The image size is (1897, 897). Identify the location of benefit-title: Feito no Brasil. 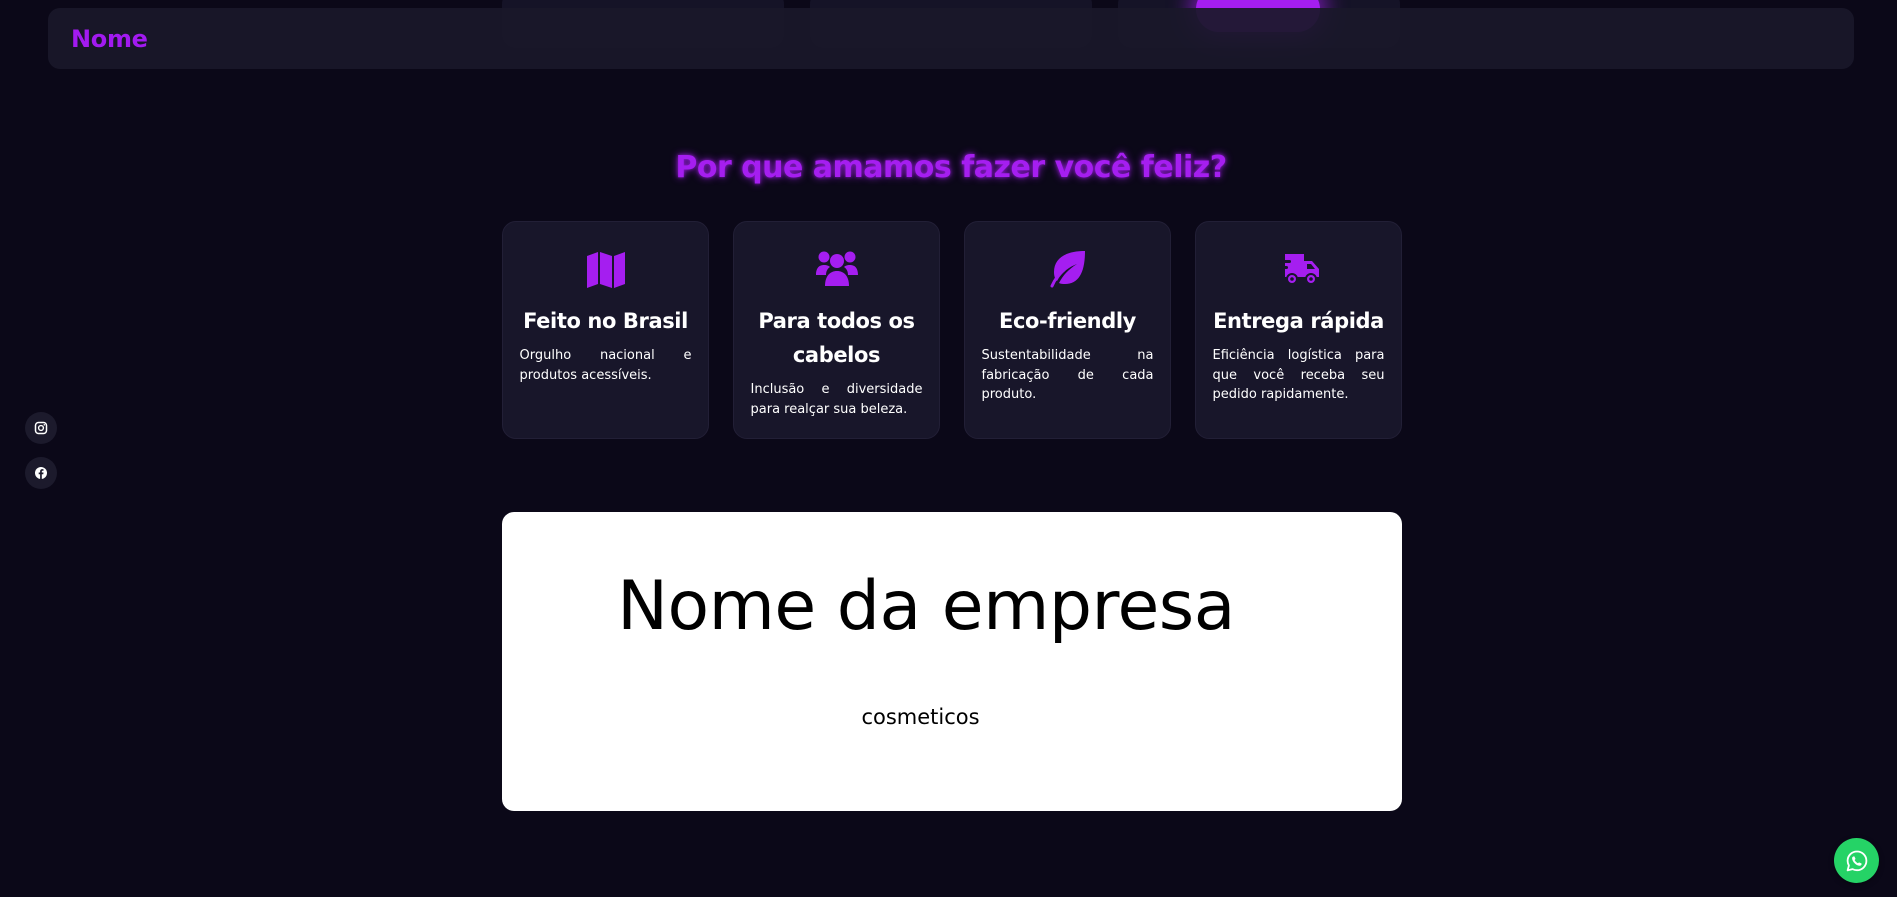
(605, 321).